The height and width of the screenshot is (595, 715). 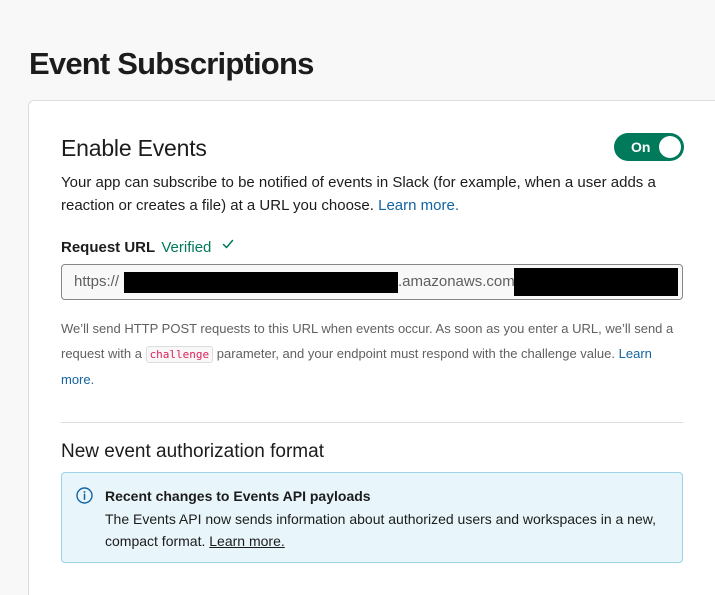 I want to click on check-icon, so click(x=227, y=244).